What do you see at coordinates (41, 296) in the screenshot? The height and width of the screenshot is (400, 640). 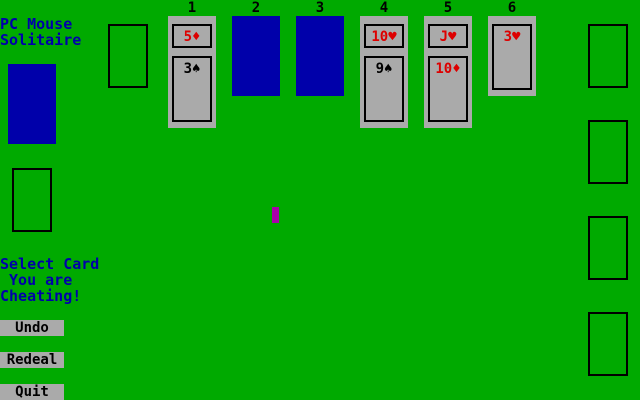 I see `status-cheating: Cheating!` at bounding box center [41, 296].